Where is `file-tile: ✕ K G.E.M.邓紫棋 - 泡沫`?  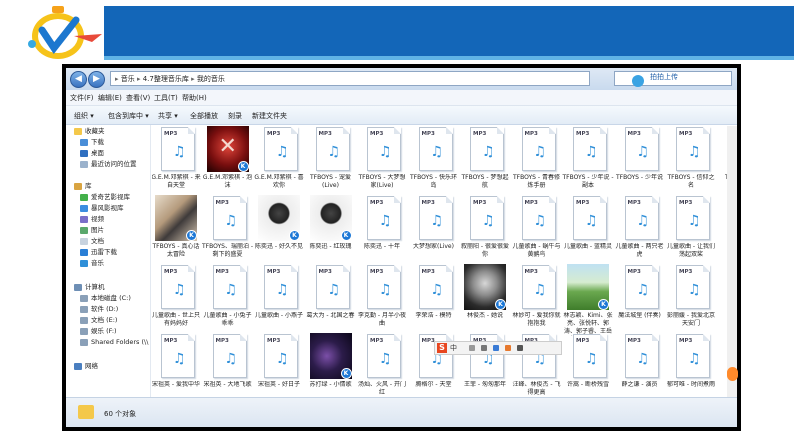
file-tile: ✕ K G.E.M.邓紫棋 - 泡沫 is located at coordinates (227, 162).